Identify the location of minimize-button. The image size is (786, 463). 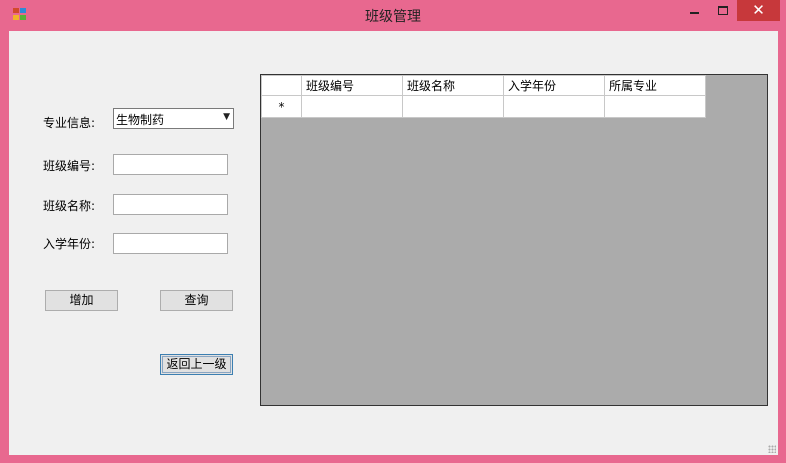
(694, 10).